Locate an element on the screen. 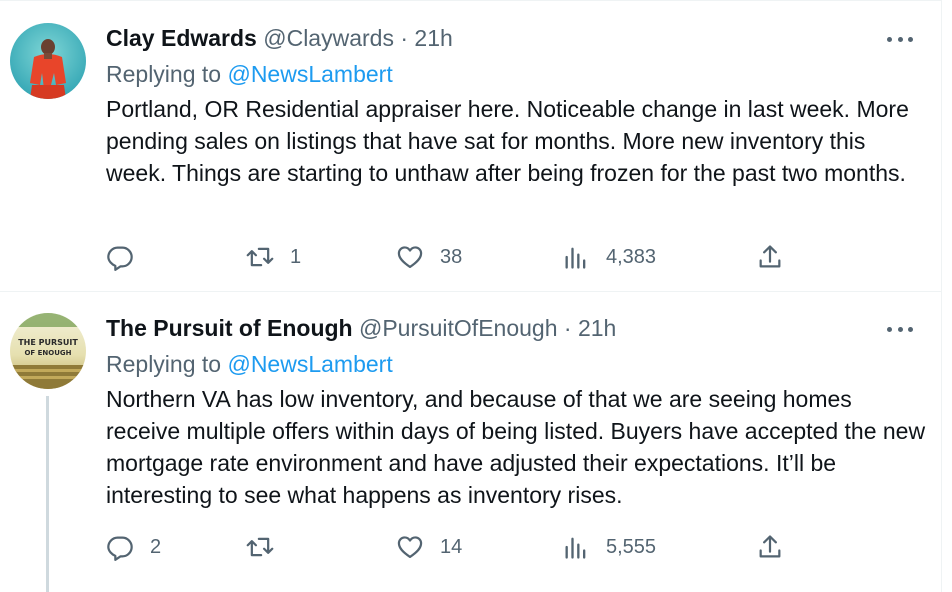  avatar: THE PURSUIT OF ENOUGH is located at coordinates (48, 351).